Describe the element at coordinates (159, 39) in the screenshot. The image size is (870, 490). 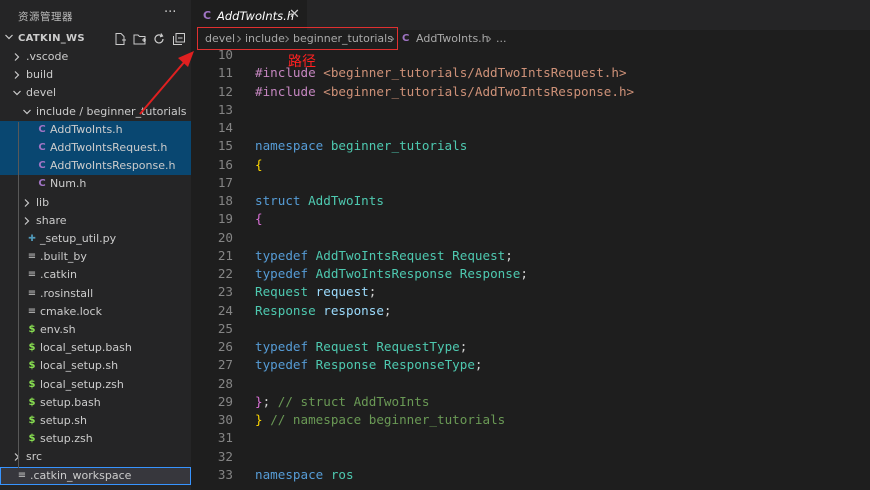
I see `refresh-icon` at that location.